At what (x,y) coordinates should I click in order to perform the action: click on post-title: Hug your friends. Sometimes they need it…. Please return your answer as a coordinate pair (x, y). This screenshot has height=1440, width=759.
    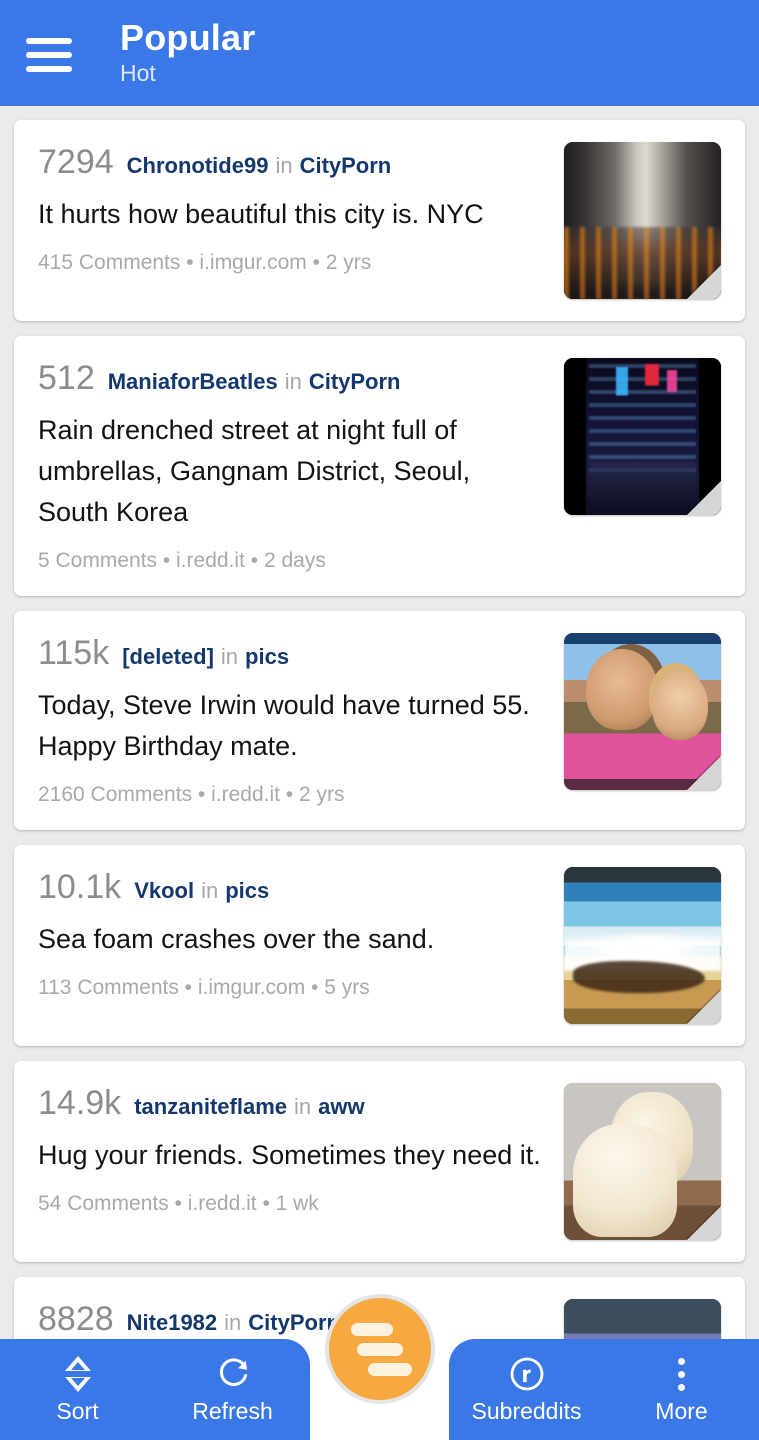
    Looking at the image, I should click on (292, 1155).